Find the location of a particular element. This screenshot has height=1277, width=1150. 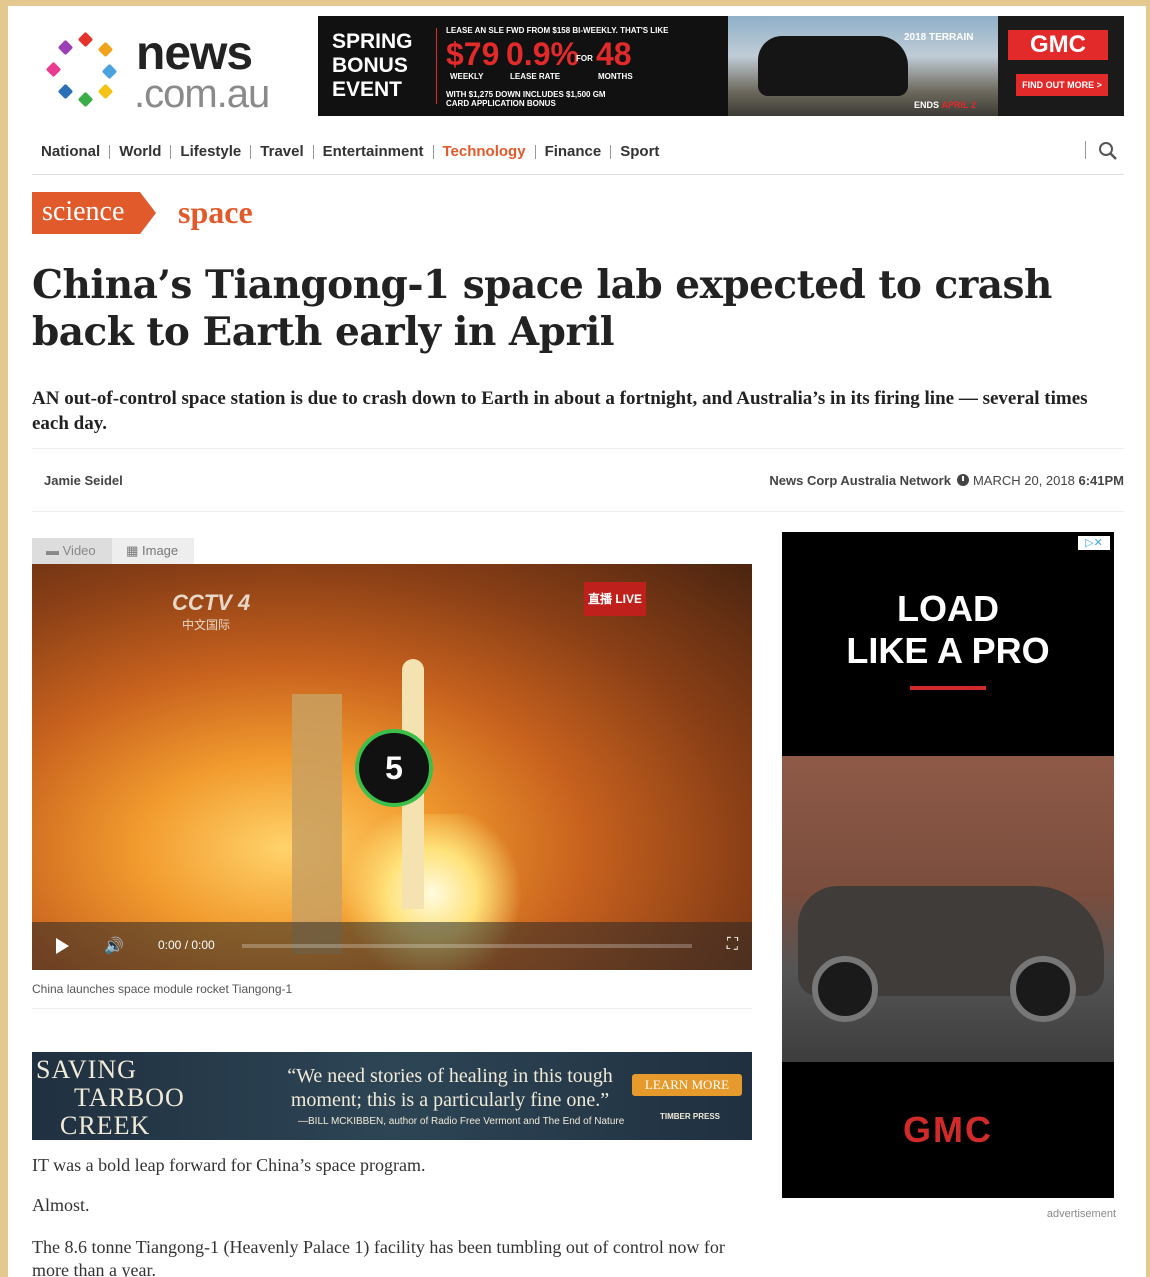

ad-ends-label: ENDS APRIL 2 is located at coordinates (945, 105).